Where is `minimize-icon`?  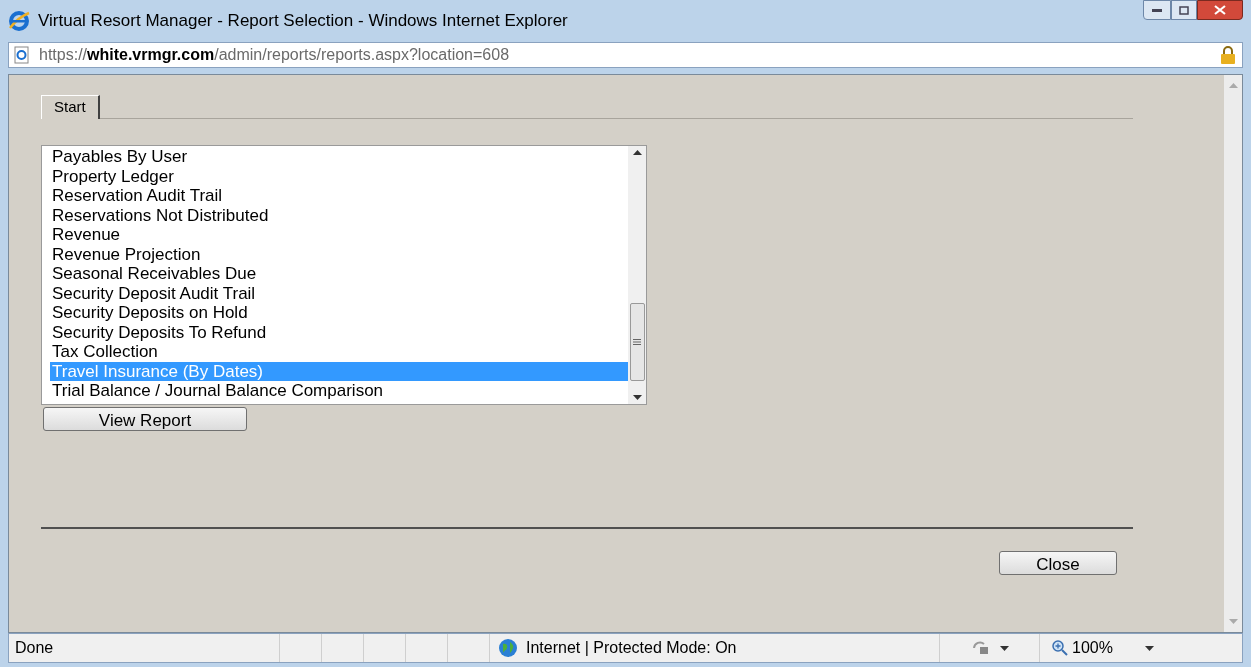 minimize-icon is located at coordinates (1157, 10).